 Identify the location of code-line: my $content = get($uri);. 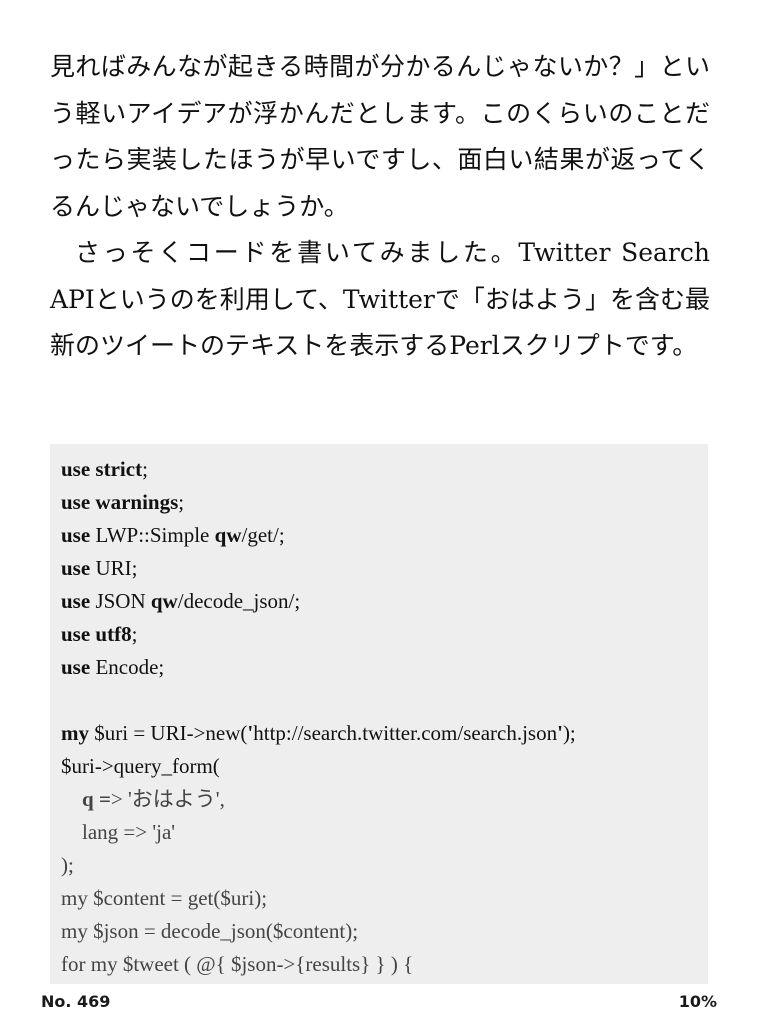
(164, 898).